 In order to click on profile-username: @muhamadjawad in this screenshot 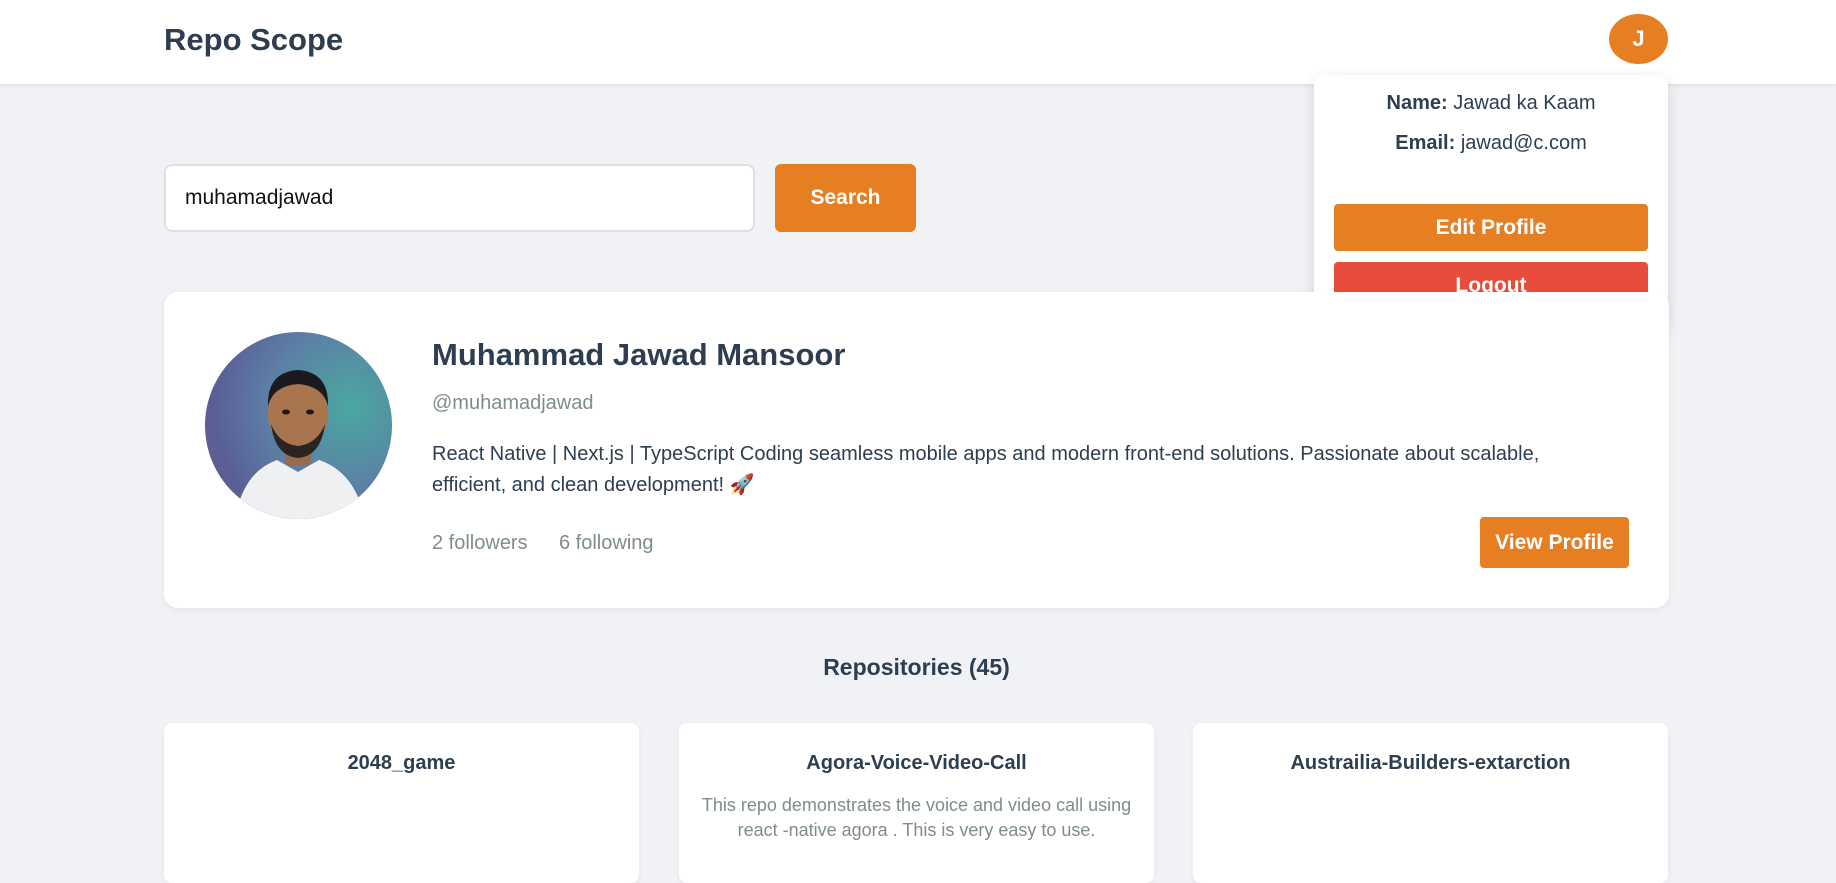, I will do `click(513, 403)`.